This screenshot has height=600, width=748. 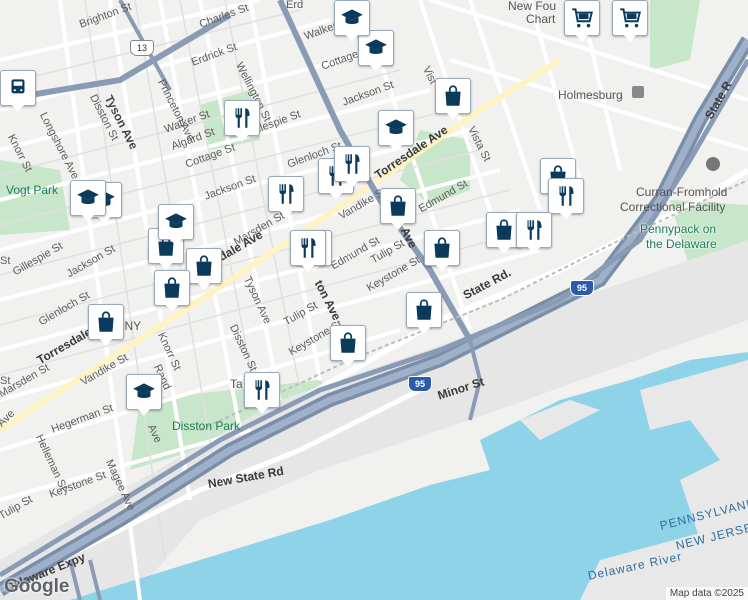 What do you see at coordinates (541, 19) in the screenshot?
I see `place-label-charter: Chart` at bounding box center [541, 19].